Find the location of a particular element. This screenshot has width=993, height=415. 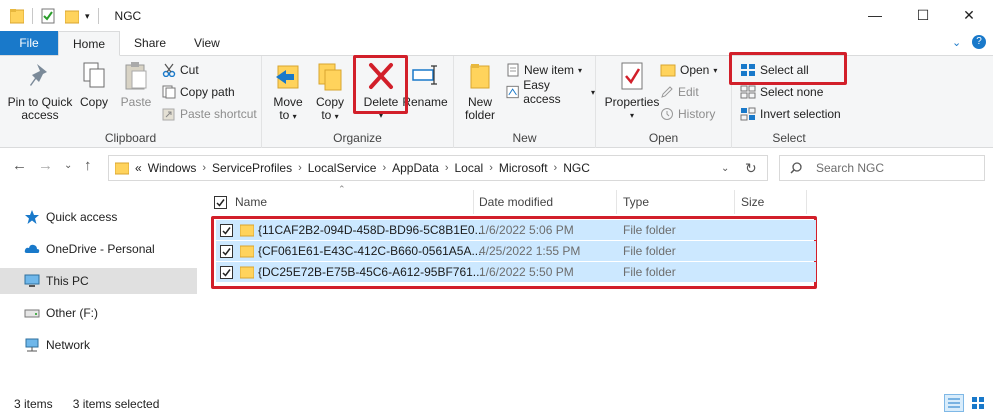

tab-home: Home is located at coordinates (89, 43).